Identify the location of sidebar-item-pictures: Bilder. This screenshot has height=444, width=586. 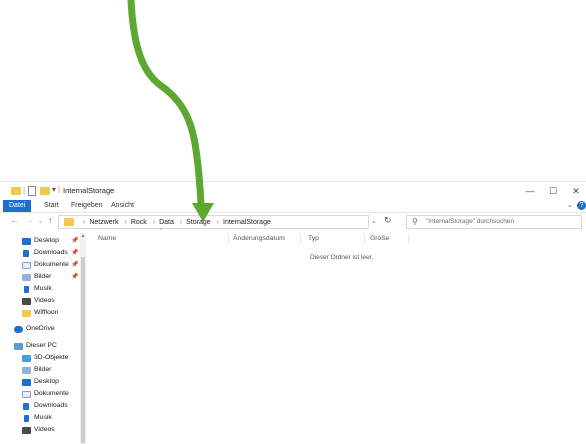
(50, 370).